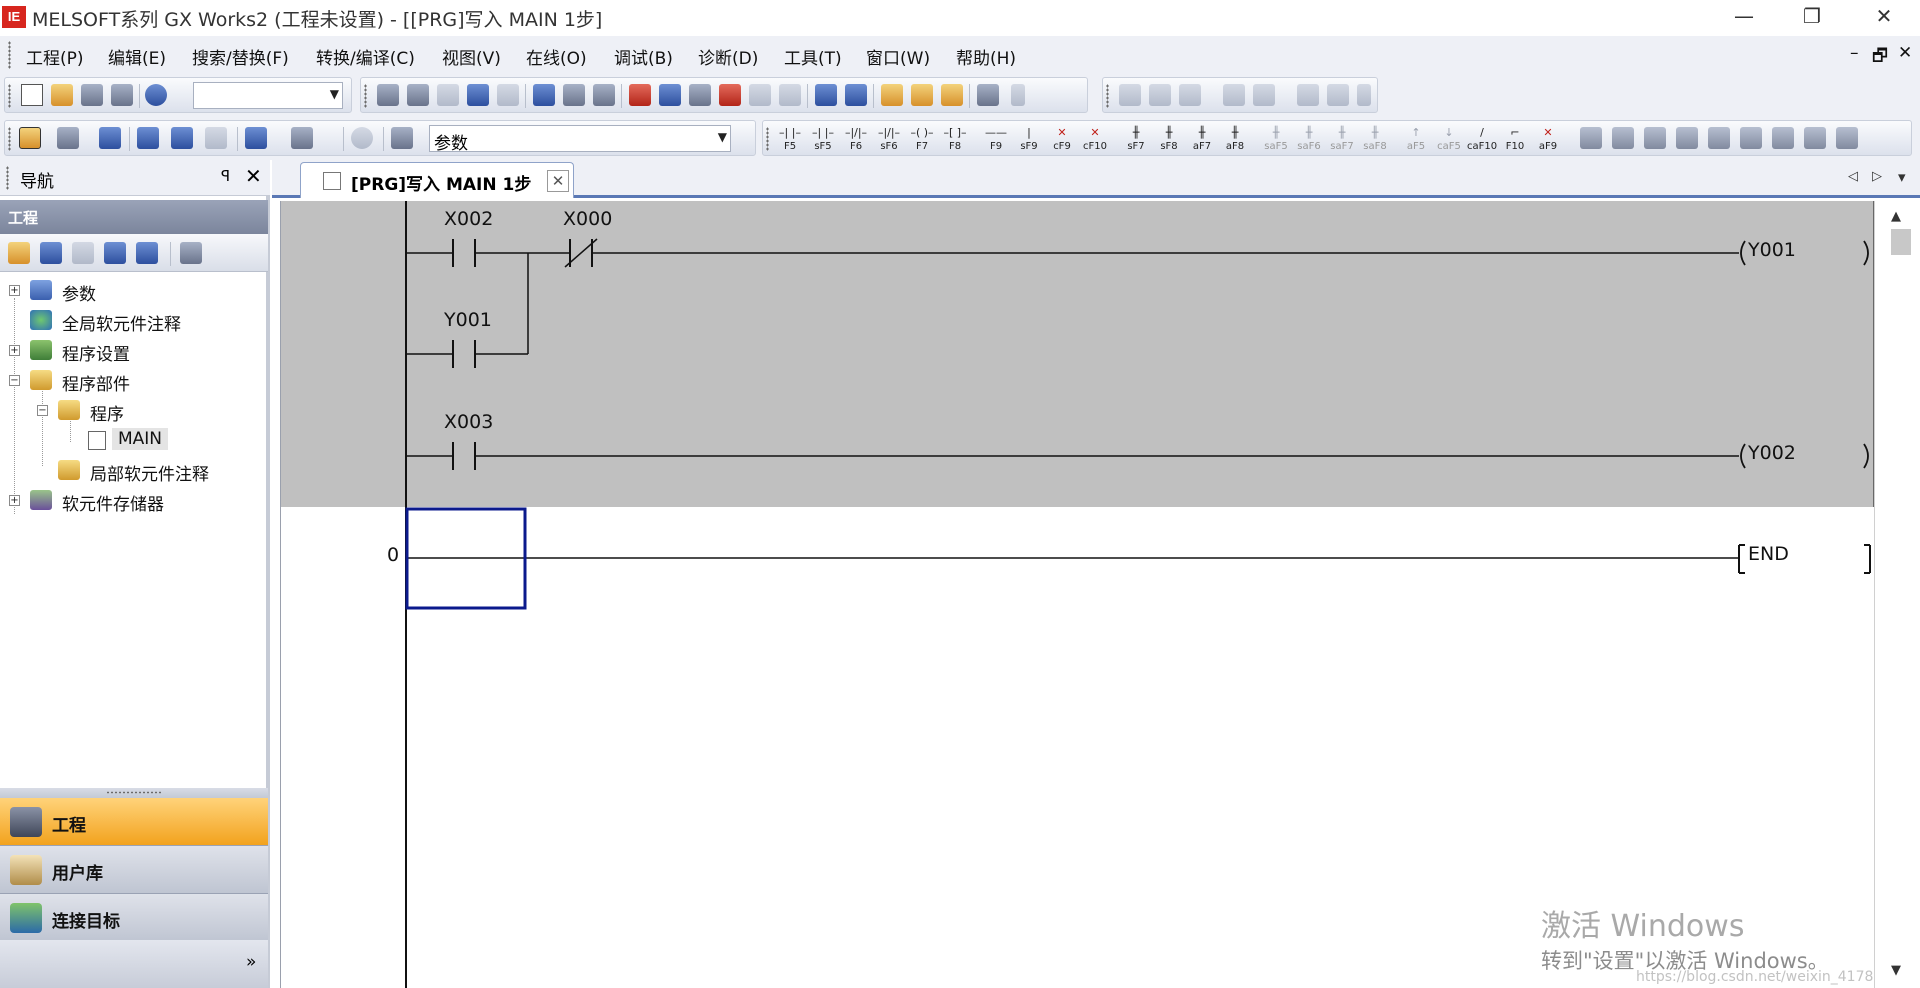 The width and height of the screenshot is (1920, 988). Describe the element at coordinates (1905, 53) in the screenshot. I see `mdi-close-button: ✕` at that location.